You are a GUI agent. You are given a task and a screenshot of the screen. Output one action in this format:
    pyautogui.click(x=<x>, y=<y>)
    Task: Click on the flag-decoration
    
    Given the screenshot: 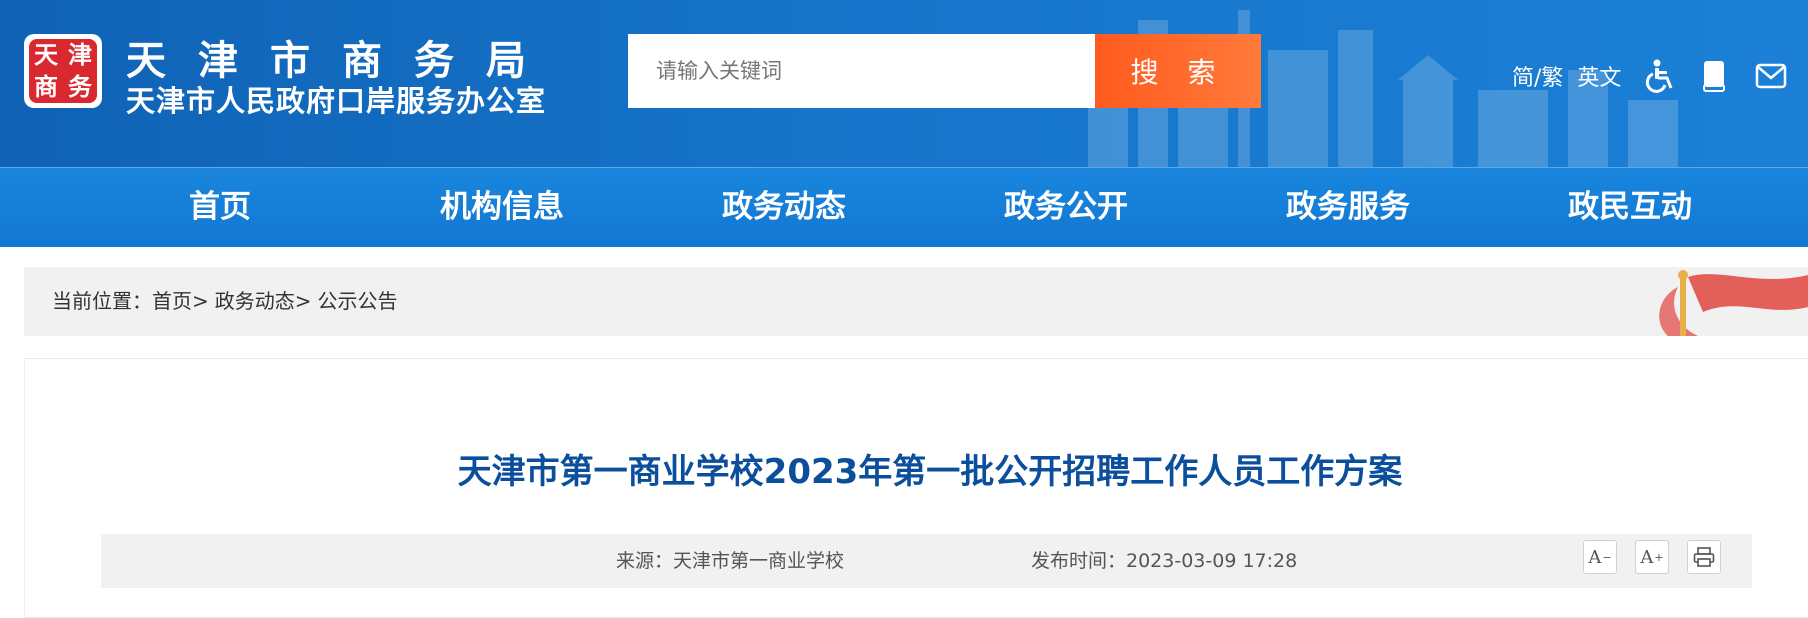 What is the action you would take?
    pyautogui.click(x=1733, y=303)
    